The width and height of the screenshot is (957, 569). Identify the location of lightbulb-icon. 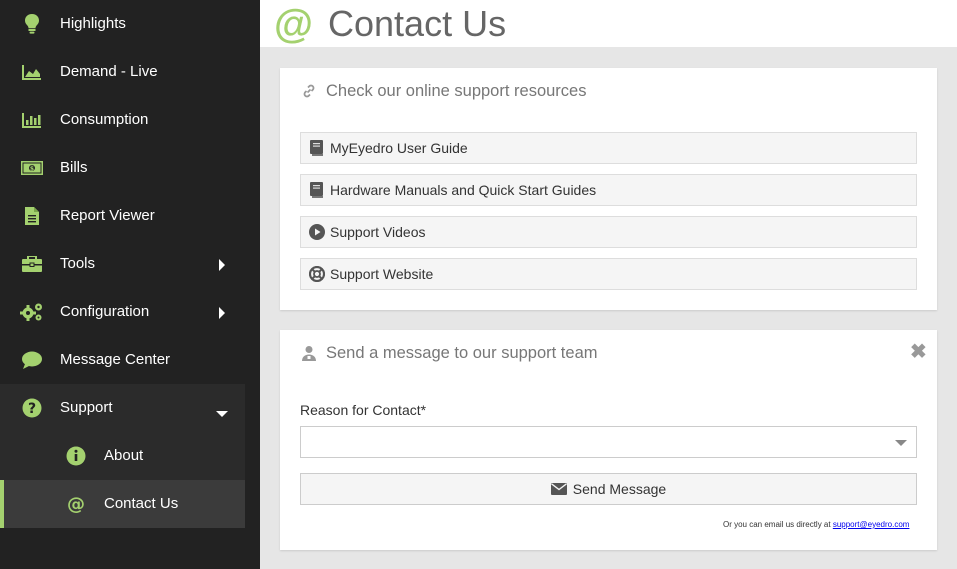
(32, 24).